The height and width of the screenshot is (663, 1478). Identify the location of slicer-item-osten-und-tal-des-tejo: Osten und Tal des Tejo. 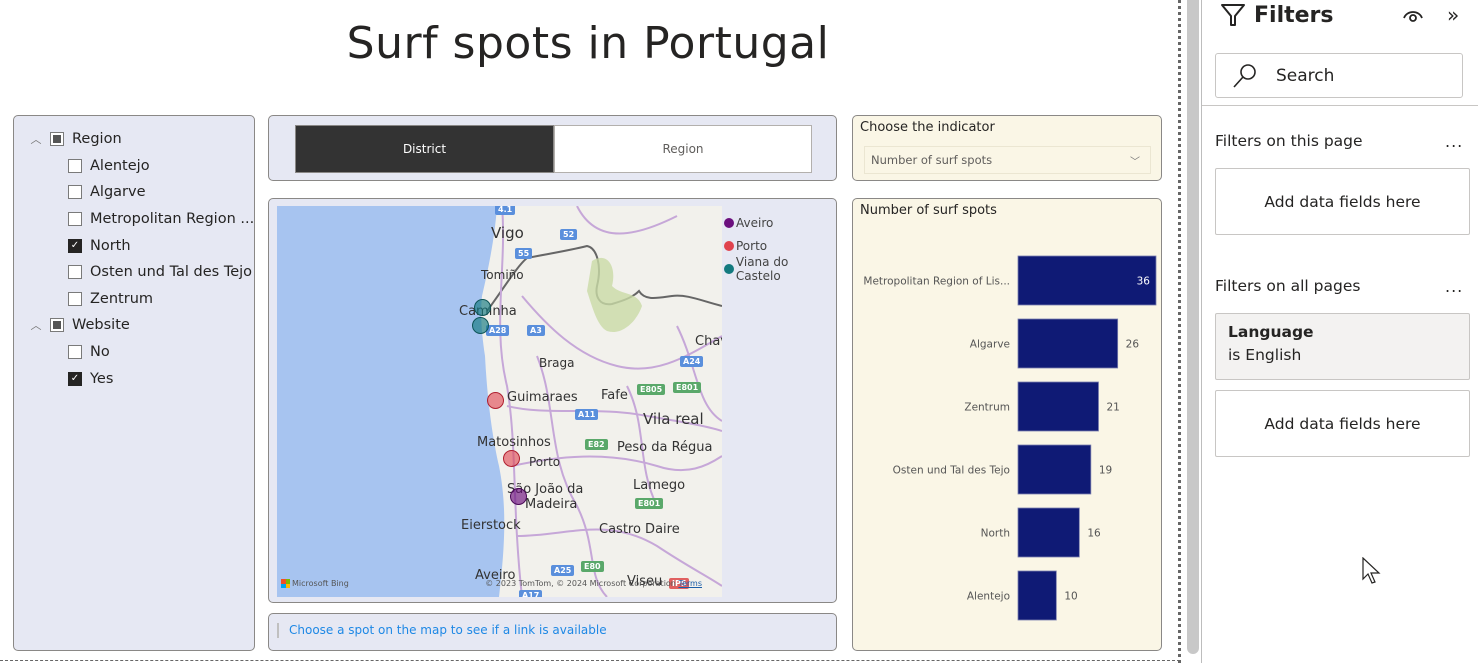
(134, 272).